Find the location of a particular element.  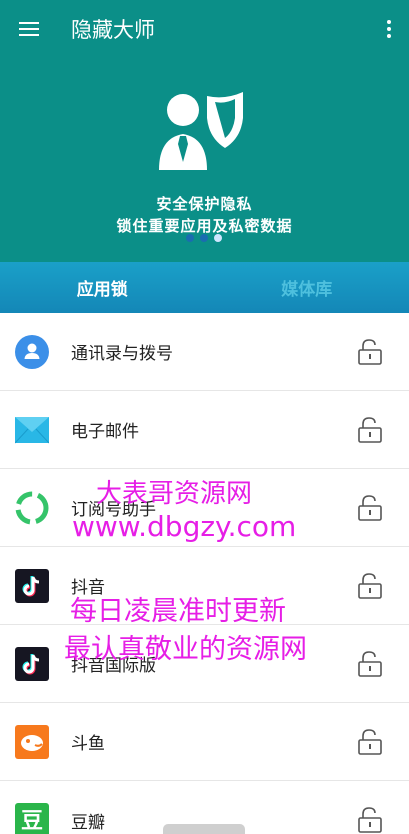

app-name: 抖音国际版 is located at coordinates (113, 666).